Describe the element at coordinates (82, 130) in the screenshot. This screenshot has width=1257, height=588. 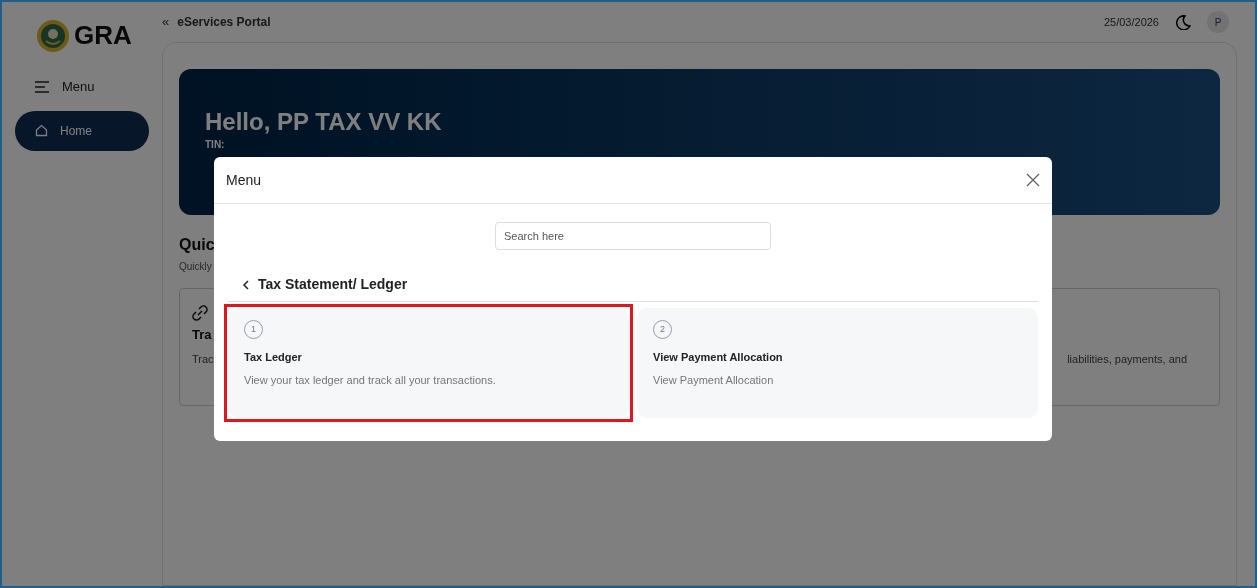
I see `nav-item: Home` at that location.